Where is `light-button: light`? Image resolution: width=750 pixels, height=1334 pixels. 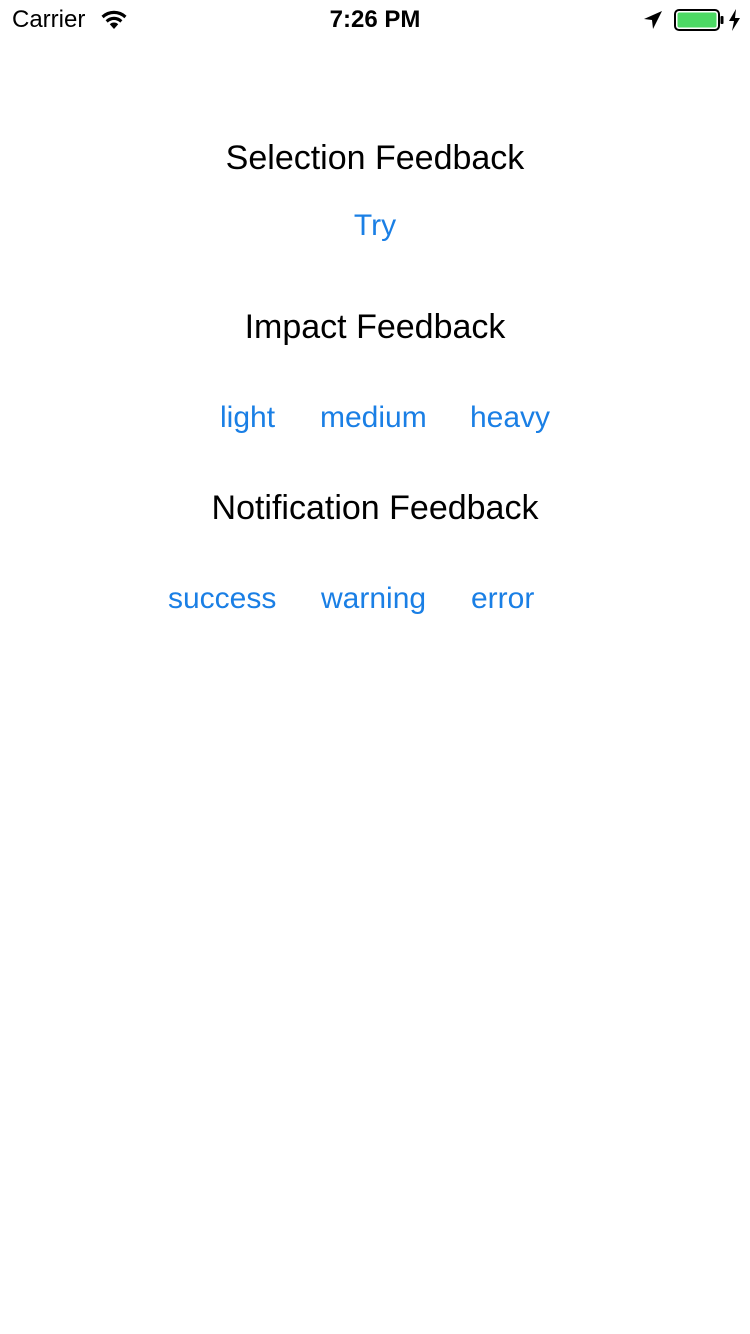 light-button: light is located at coordinates (247, 418).